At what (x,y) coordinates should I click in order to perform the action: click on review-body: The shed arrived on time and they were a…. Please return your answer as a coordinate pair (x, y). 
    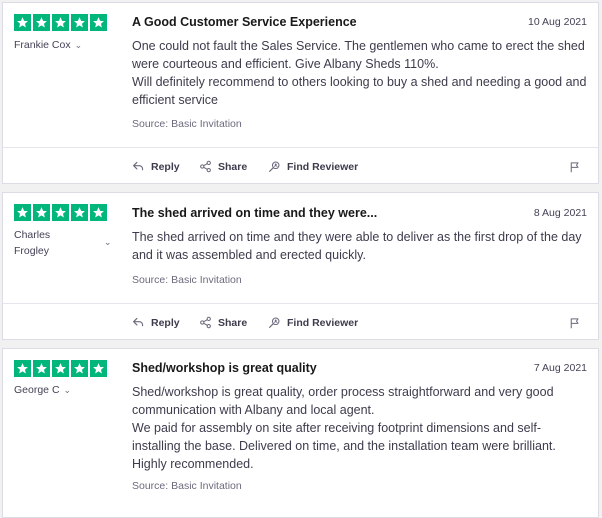
    Looking at the image, I should click on (359, 246).